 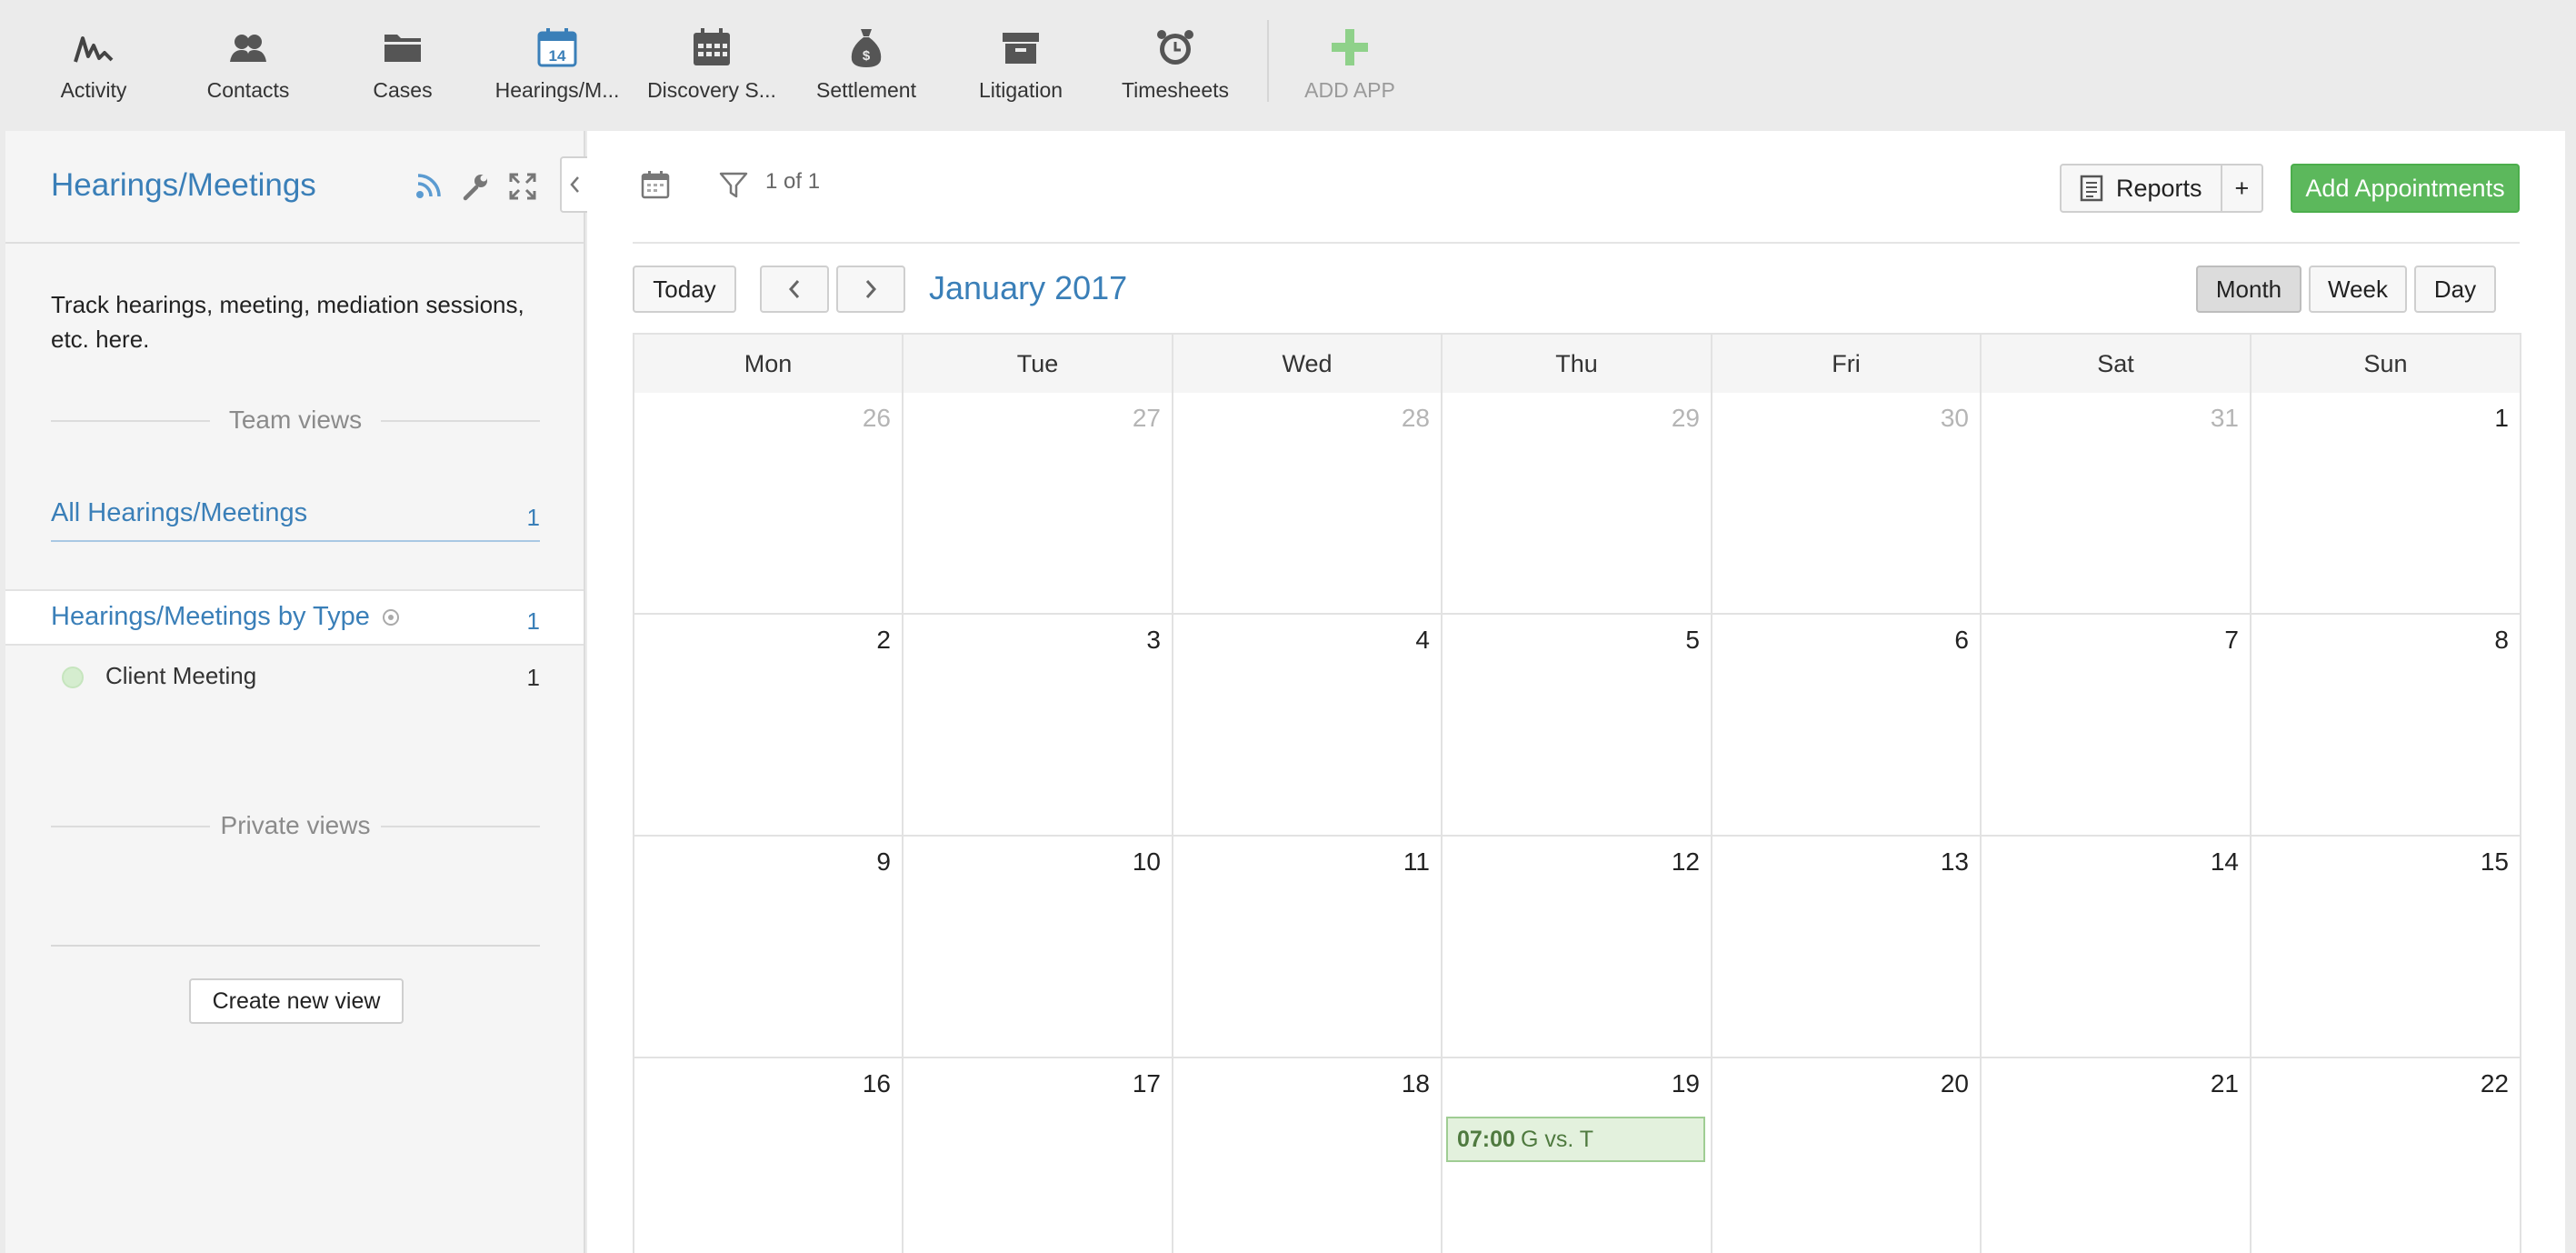 What do you see at coordinates (557, 56) in the screenshot?
I see `svg-text: 14` at bounding box center [557, 56].